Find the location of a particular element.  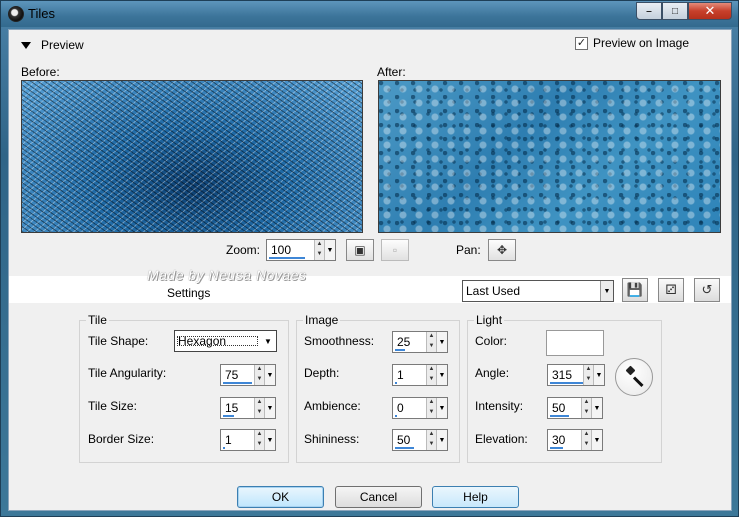

elevation-arrows: ▲ ▼ is located at coordinates (586, 440).